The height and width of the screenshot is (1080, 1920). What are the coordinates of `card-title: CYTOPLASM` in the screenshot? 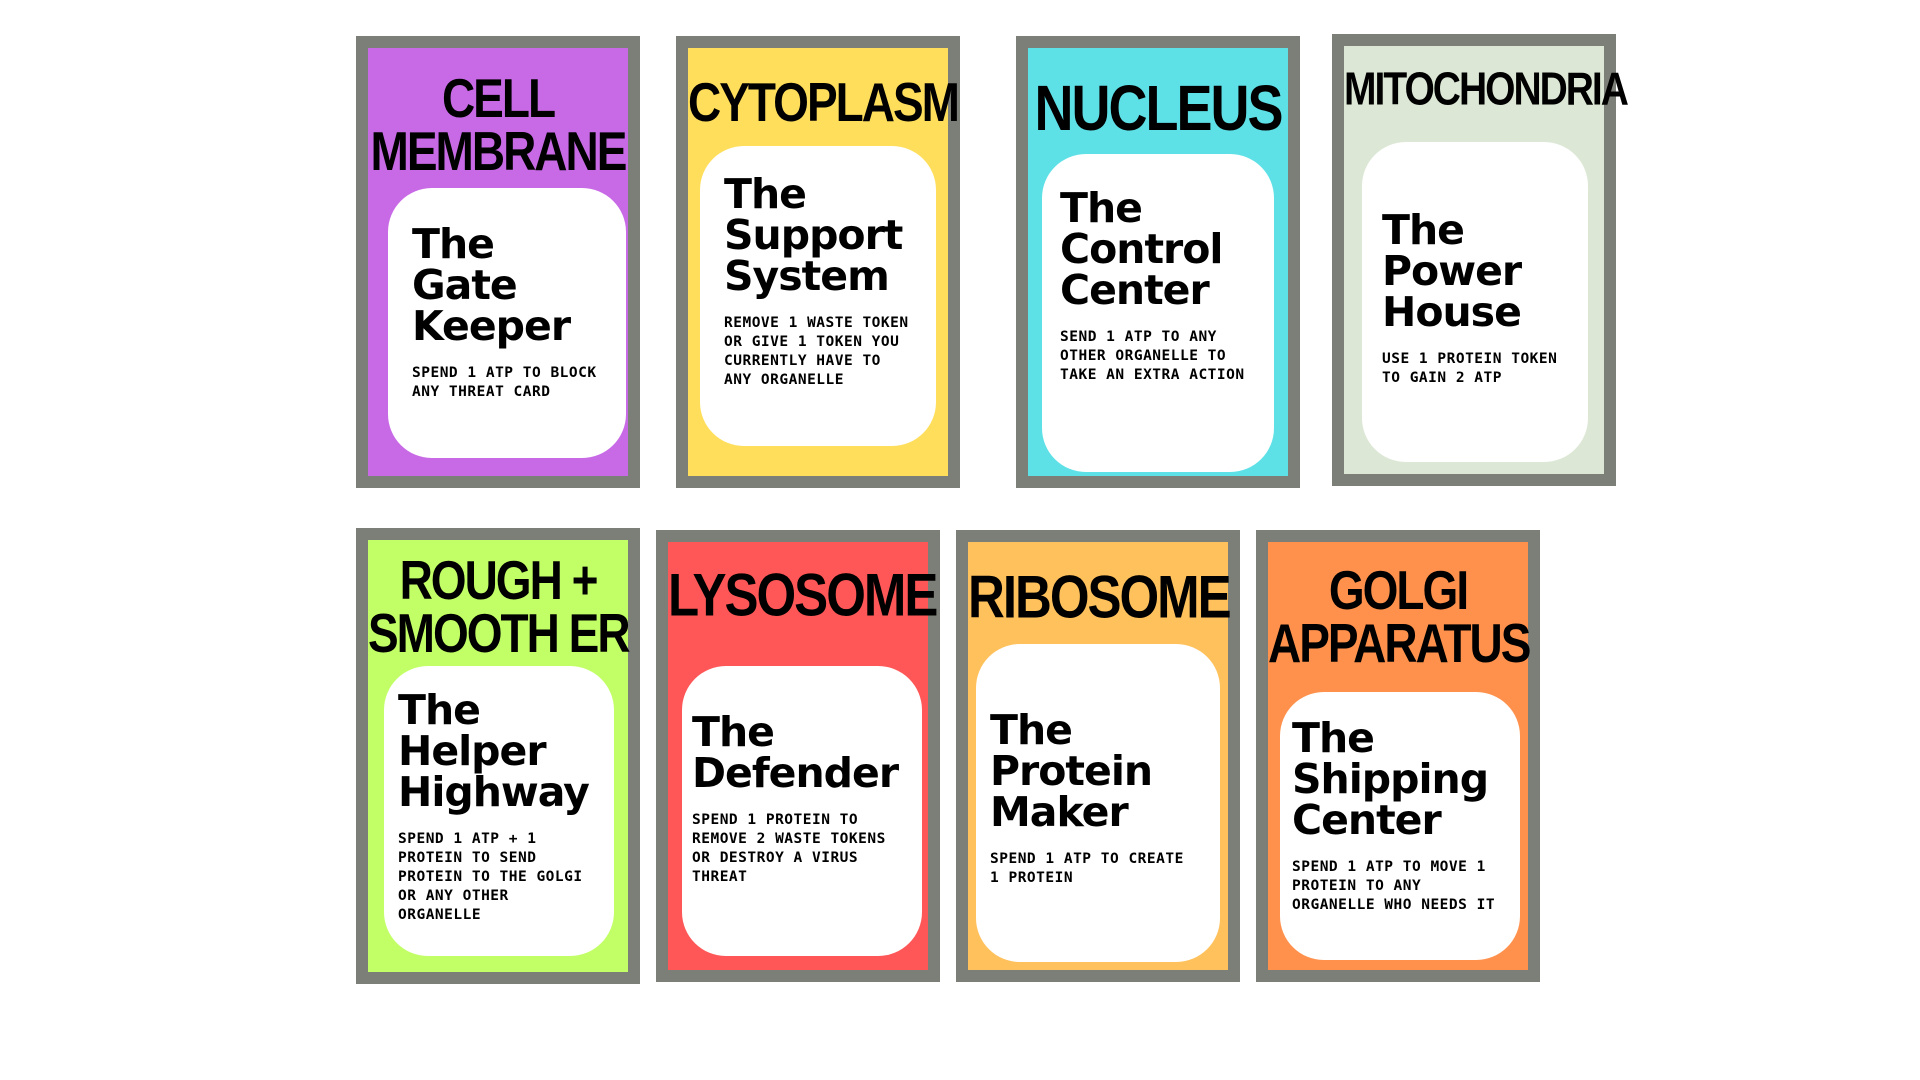 It's located at (824, 102).